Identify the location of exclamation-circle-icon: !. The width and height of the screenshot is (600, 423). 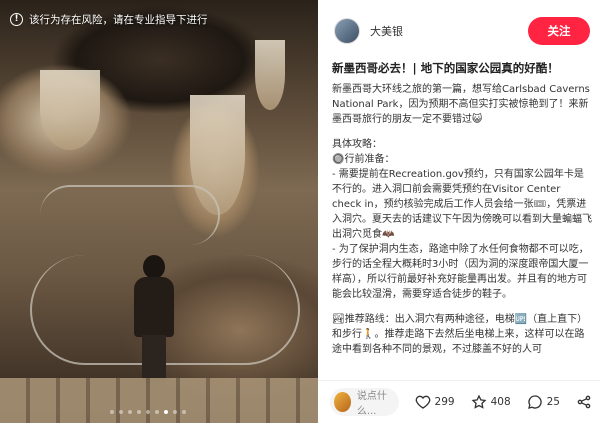
(16, 19).